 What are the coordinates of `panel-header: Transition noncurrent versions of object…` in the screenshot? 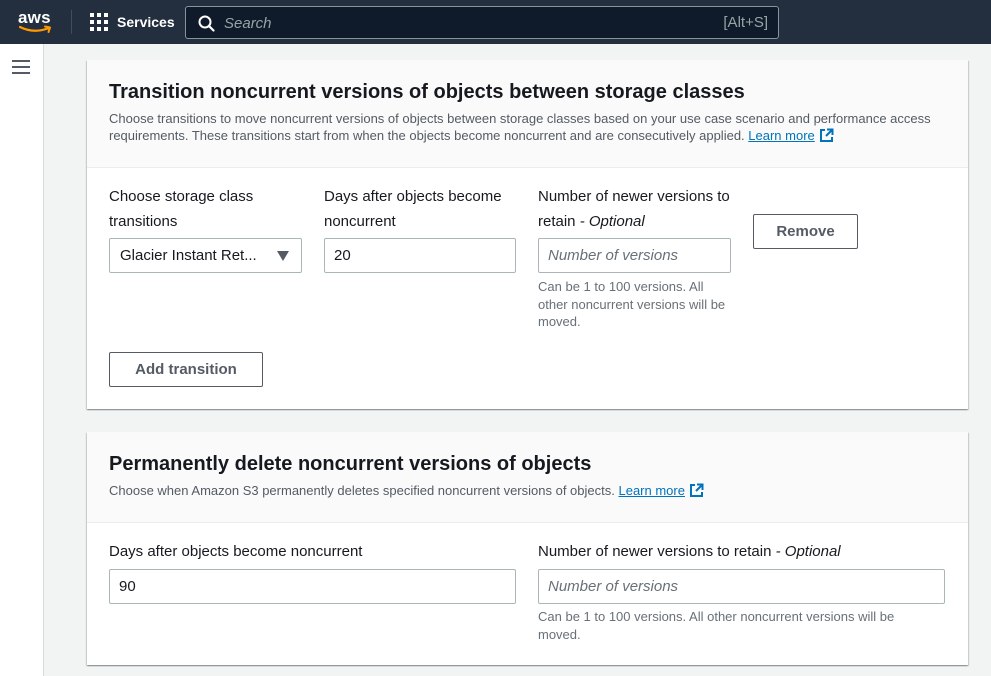 It's located at (527, 114).